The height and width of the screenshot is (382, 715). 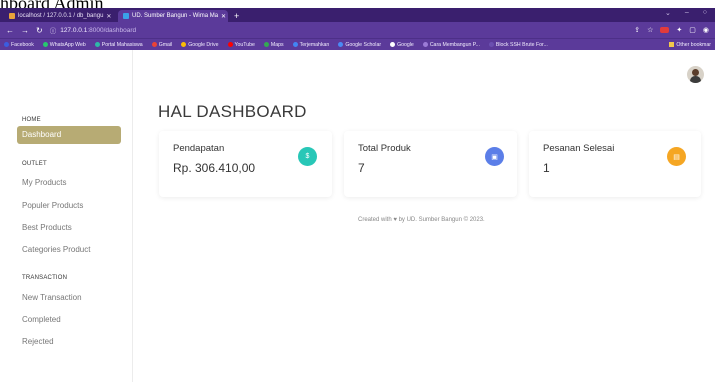 I want to click on reload-icon: ↻, so click(x=39, y=30).